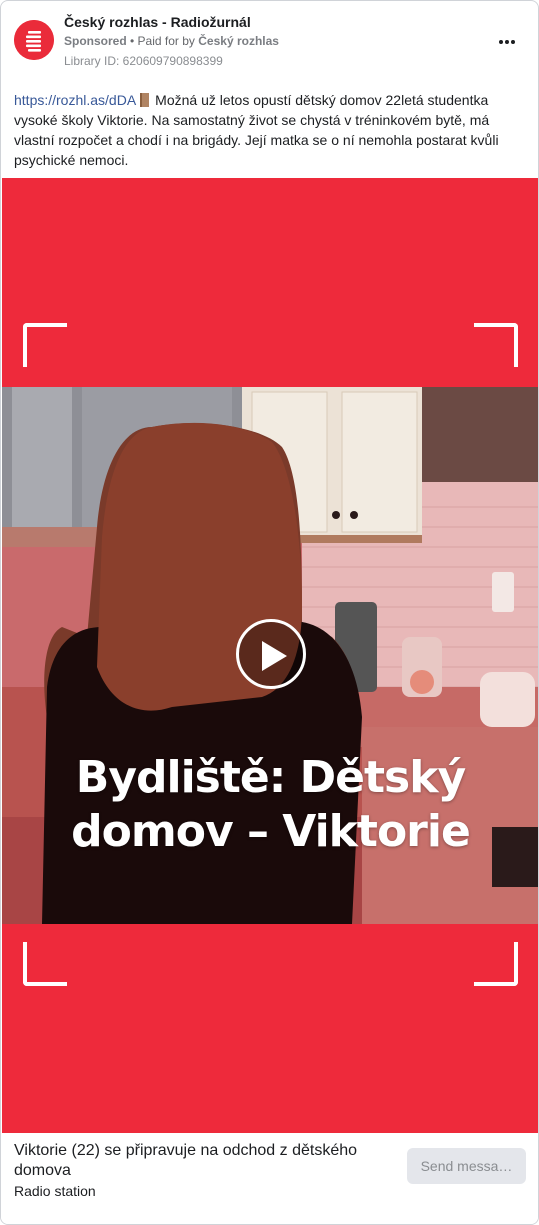  What do you see at coordinates (75, 100) in the screenshot?
I see `post-link: https://rozhl.as/dDA` at bounding box center [75, 100].